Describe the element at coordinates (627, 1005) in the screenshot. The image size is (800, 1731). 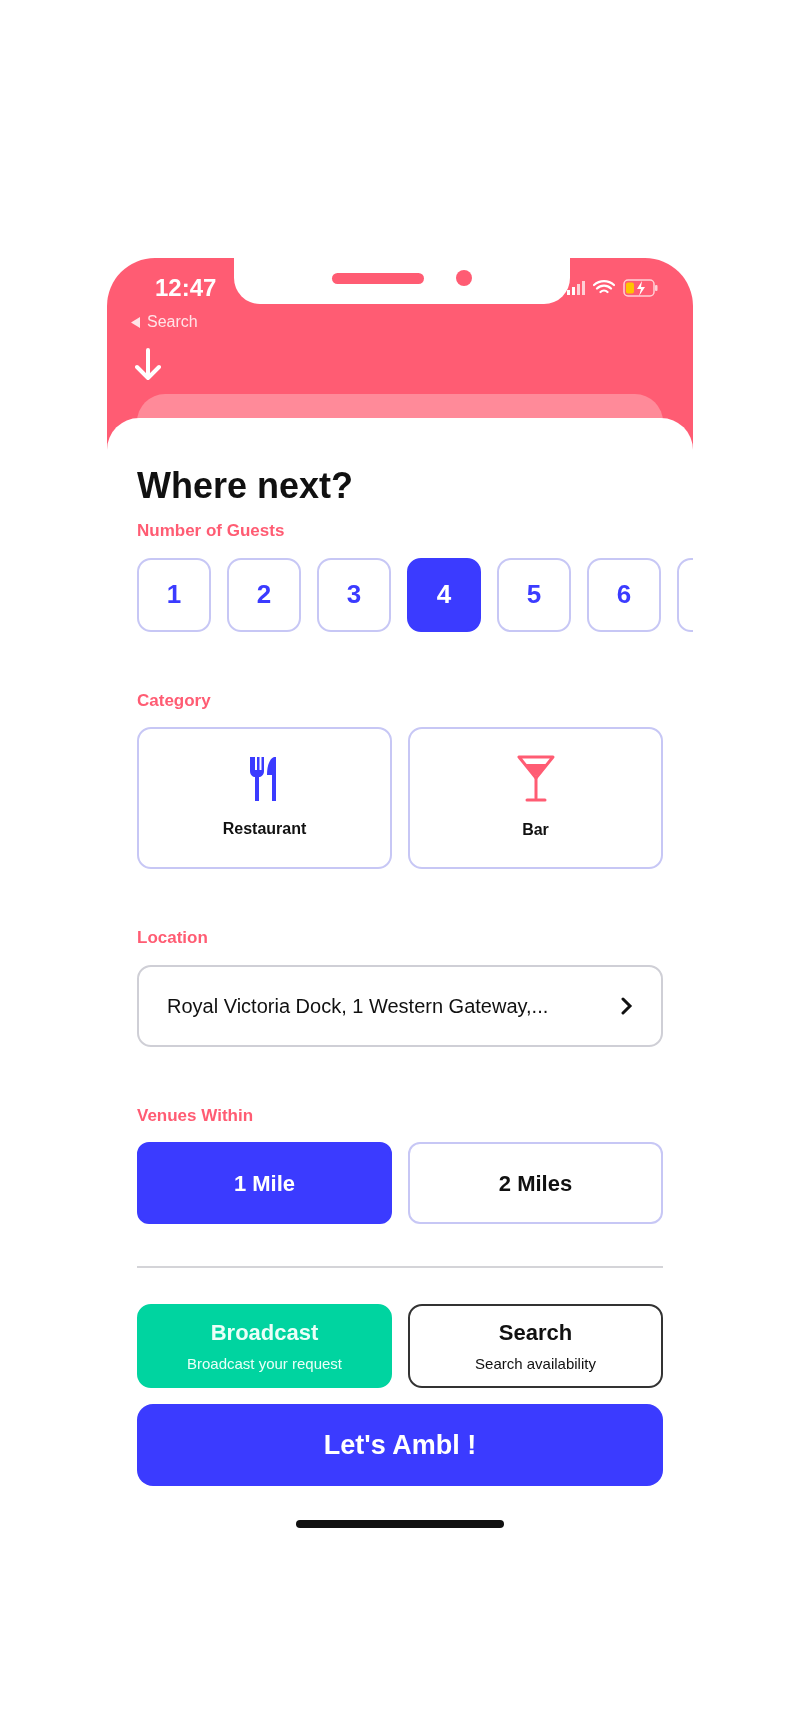
I see `chevron-right-icon` at that location.